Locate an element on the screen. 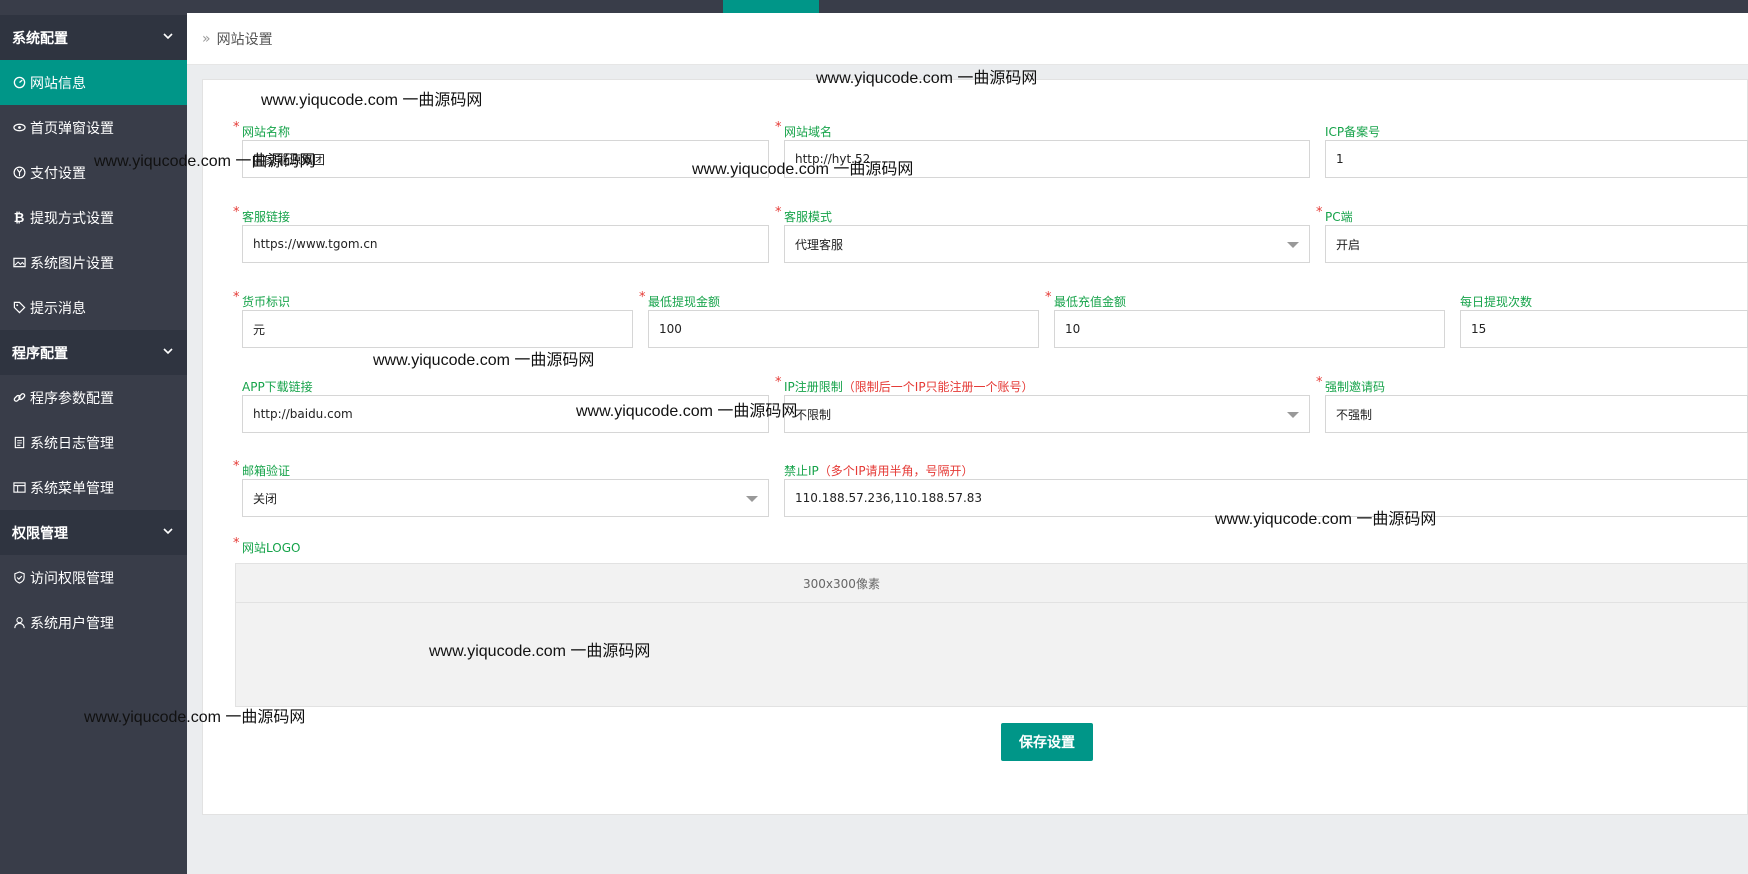 Image resolution: width=1748 pixels, height=874 pixels. sidebar-item-home-popup: 首页弹窗设置 is located at coordinates (93, 127).